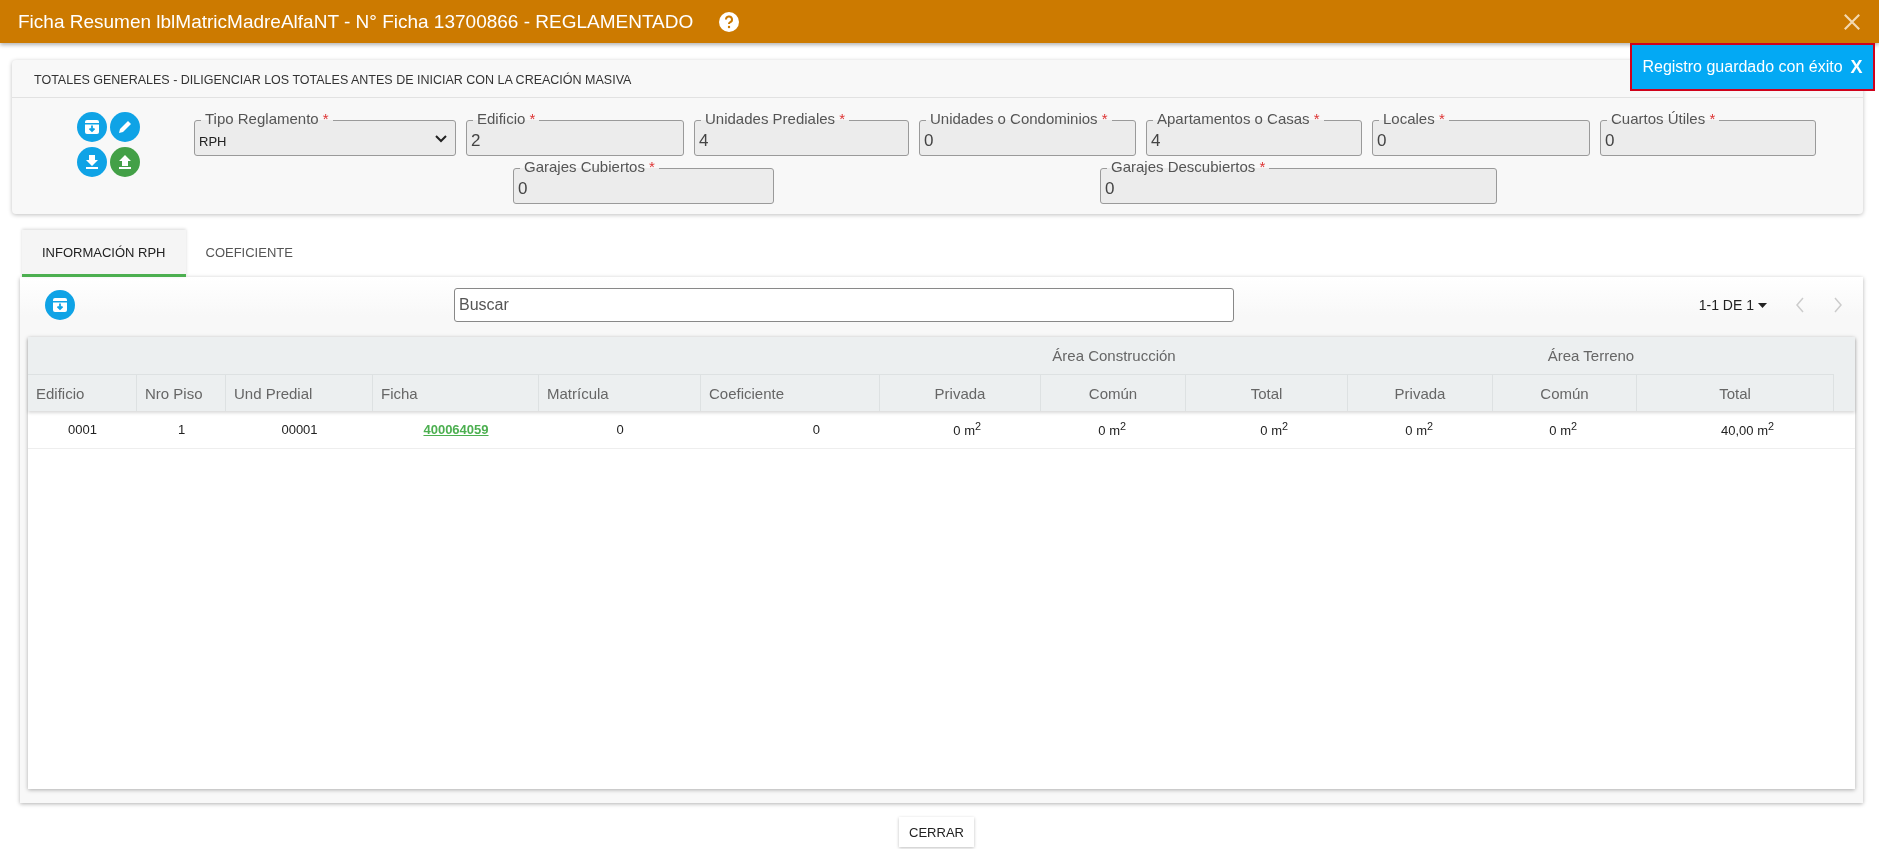 The height and width of the screenshot is (849, 1879). Describe the element at coordinates (1114, 356) in the screenshot. I see `column-group-header: Área Construcción` at that location.